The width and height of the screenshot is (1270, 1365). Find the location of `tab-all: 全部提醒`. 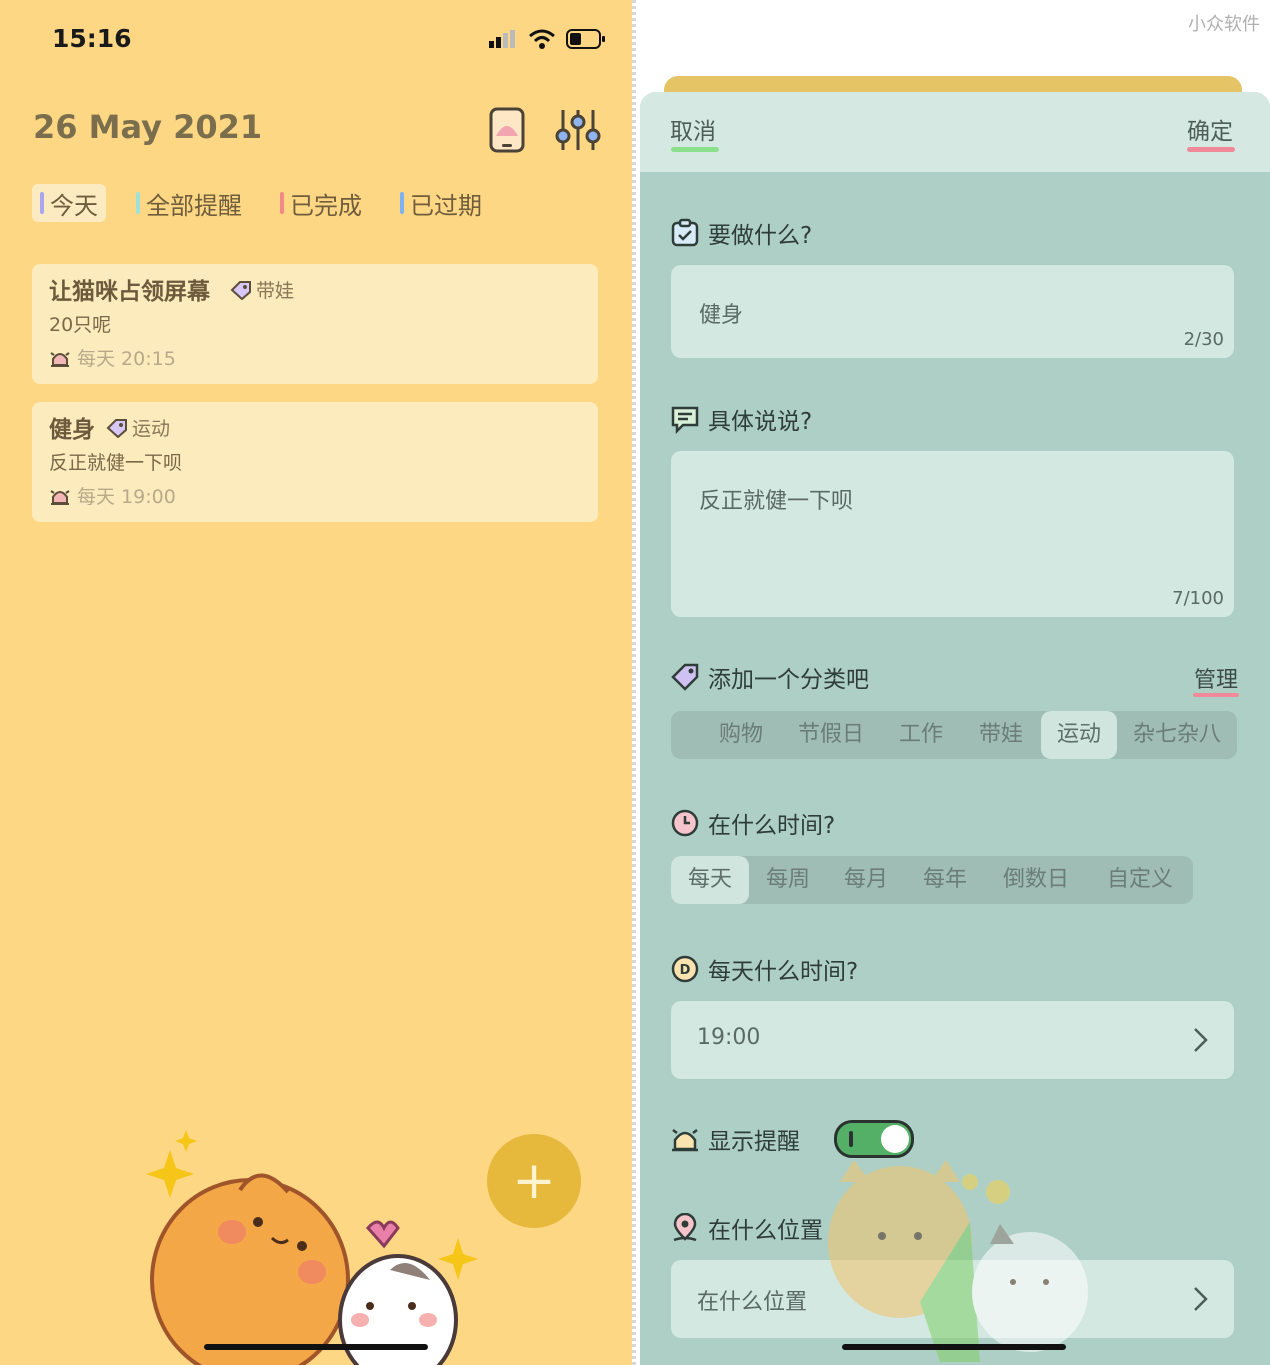

tab-all: 全部提醒 is located at coordinates (189, 203).